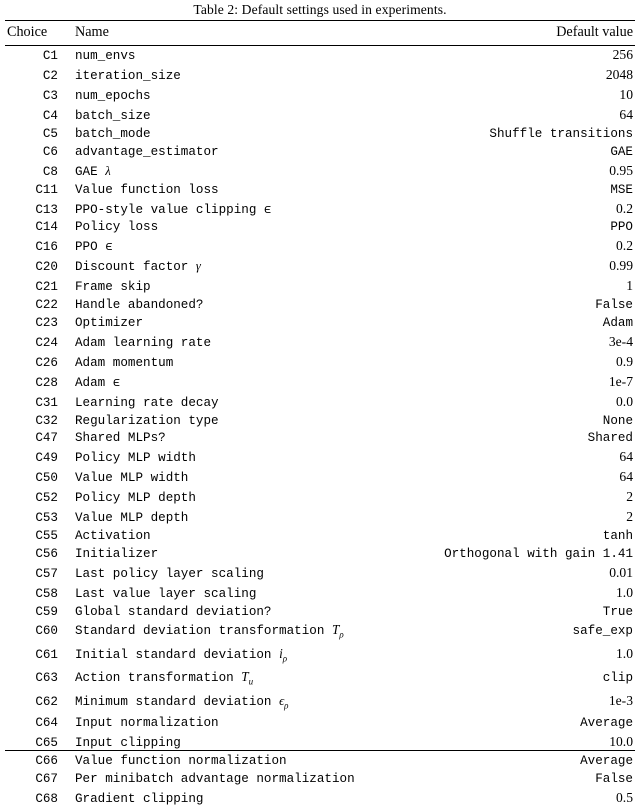  I want to click on cell-choice: C6, so click(50, 151).